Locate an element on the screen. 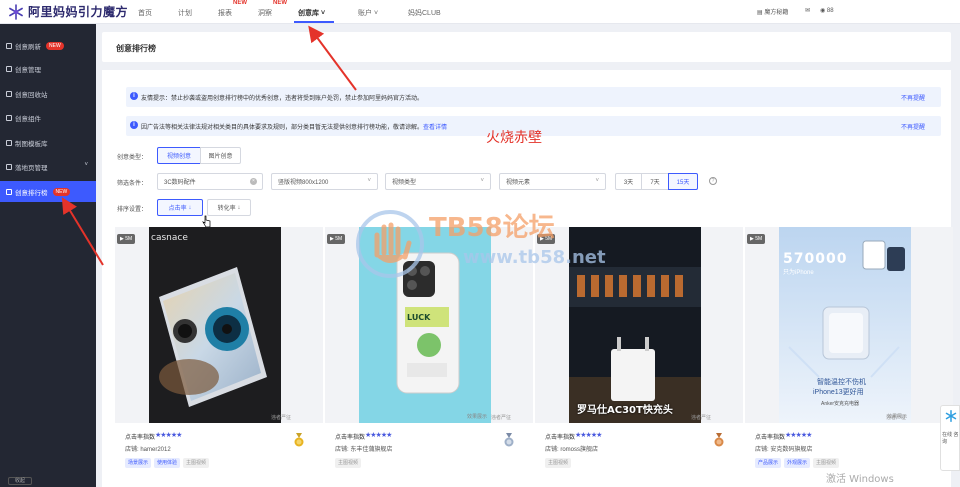 The image size is (960, 487). sort-ctr-button: 点击率 ↓ is located at coordinates (180, 207).